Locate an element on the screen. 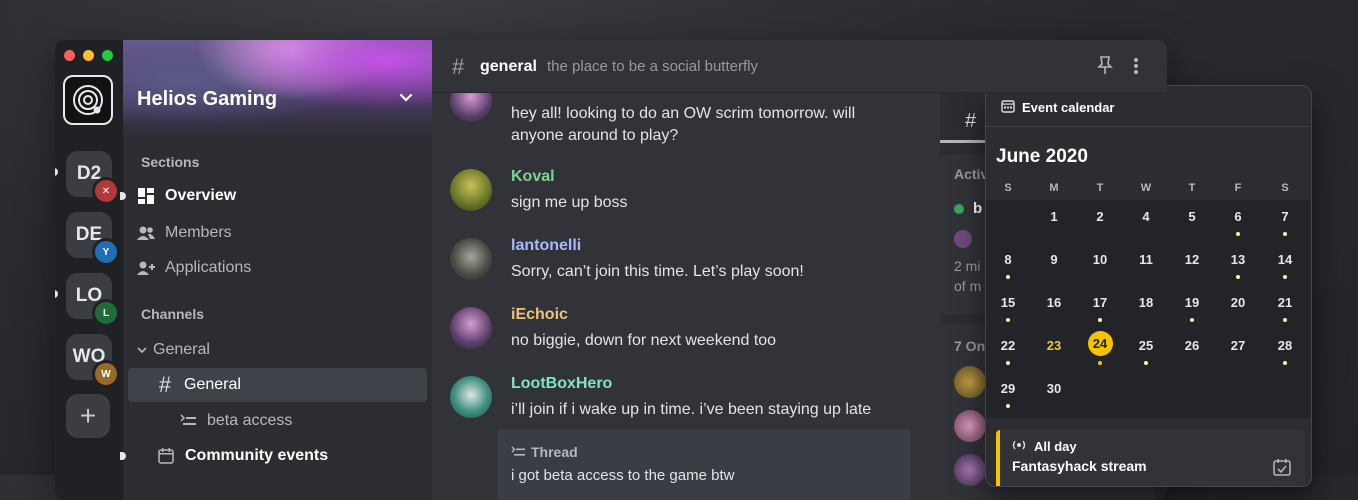  day-number: 23 is located at coordinates (1054, 345).